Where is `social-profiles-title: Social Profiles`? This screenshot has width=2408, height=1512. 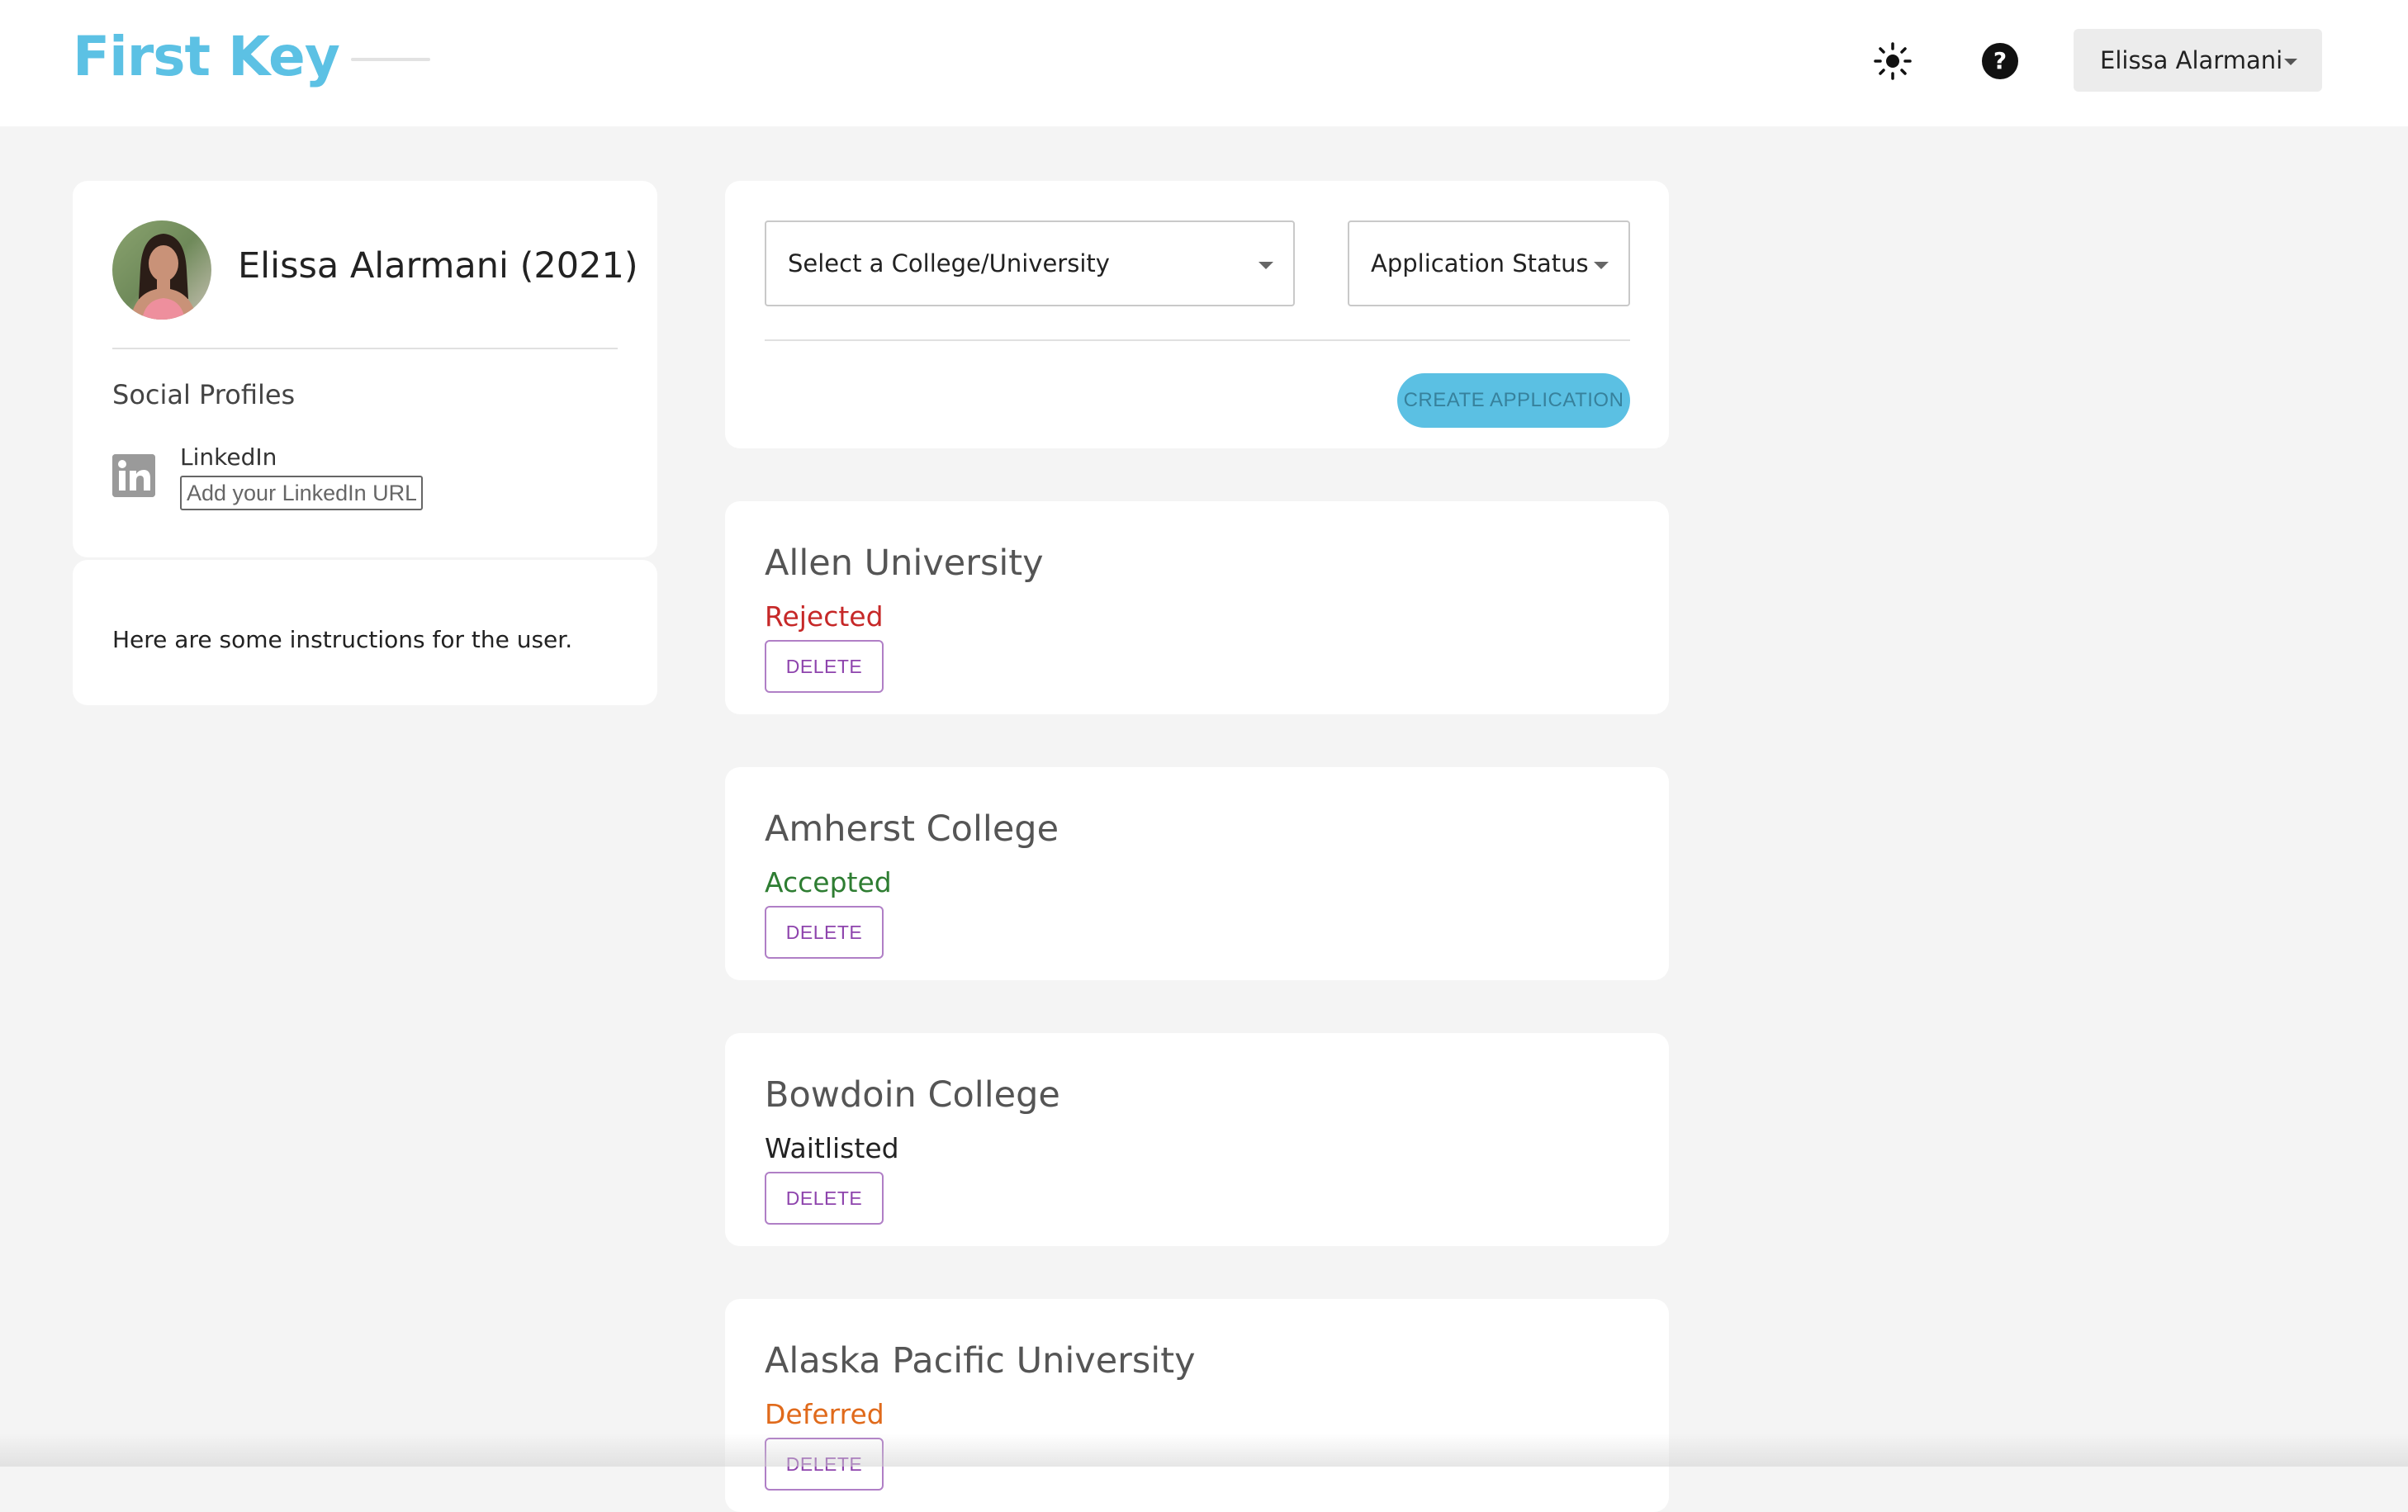 social-profiles-title: Social Profiles is located at coordinates (204, 394).